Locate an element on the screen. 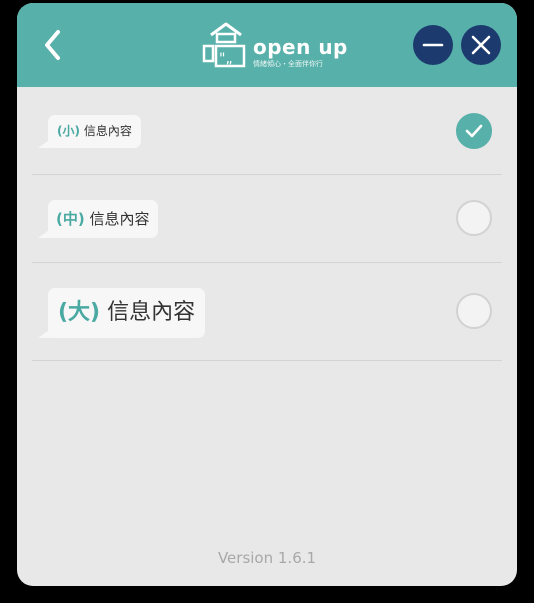 This screenshot has height=603, width=534. message-bubble-preview: (大) 信息內容 is located at coordinates (121, 313).